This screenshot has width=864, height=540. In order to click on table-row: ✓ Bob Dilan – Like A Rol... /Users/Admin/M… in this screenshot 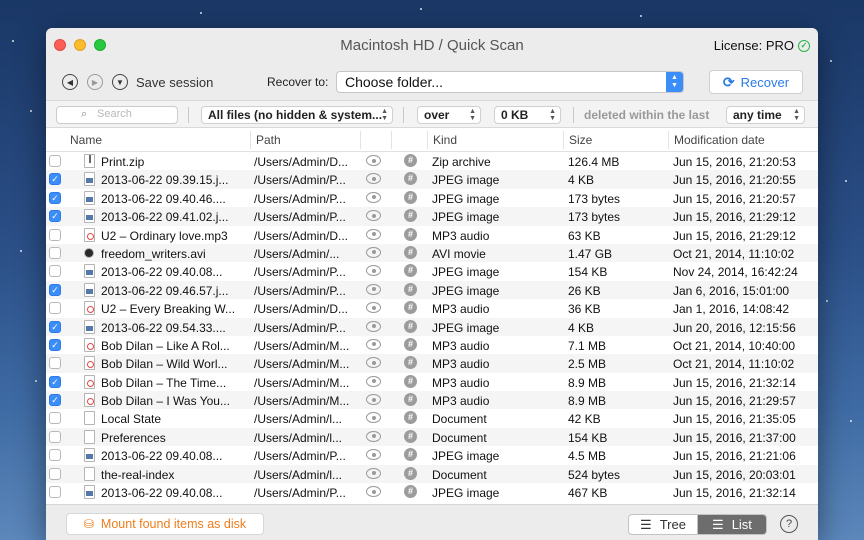, I will do `click(432, 345)`.